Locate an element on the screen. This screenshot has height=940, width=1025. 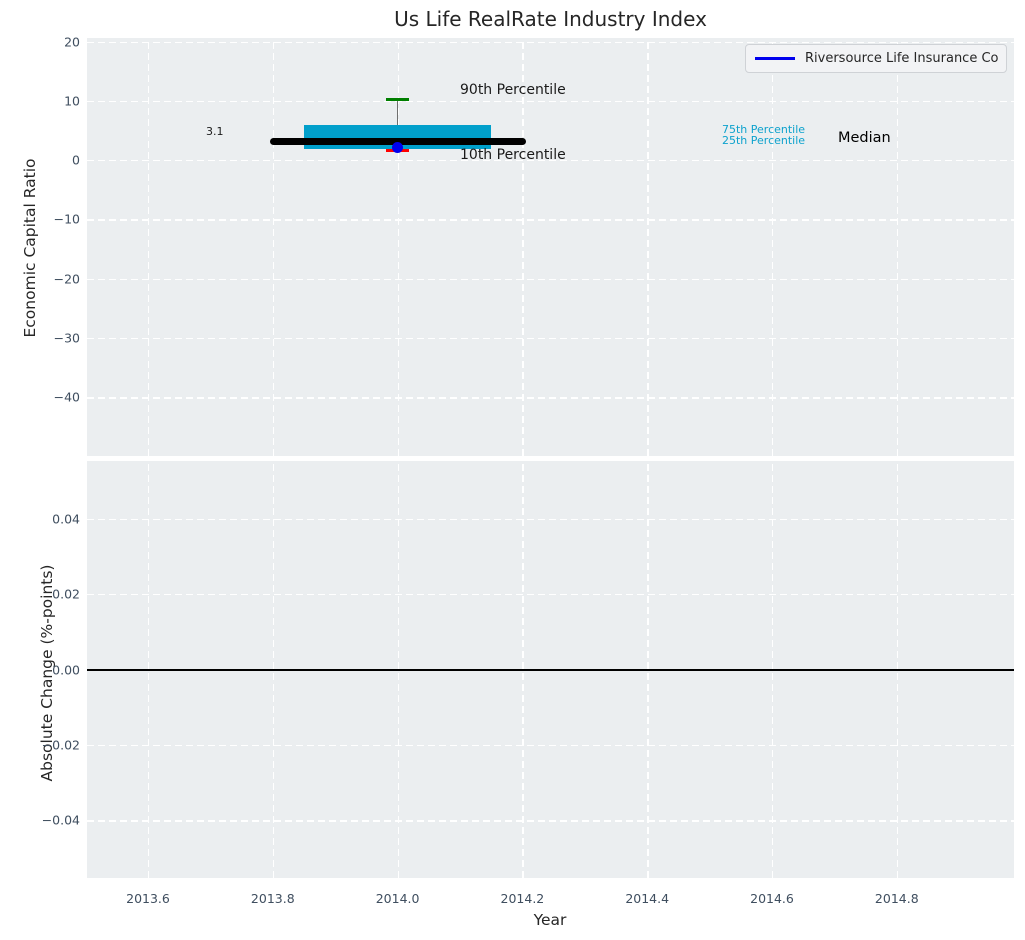
y-tick-label: −10 is located at coordinates (66, 219).